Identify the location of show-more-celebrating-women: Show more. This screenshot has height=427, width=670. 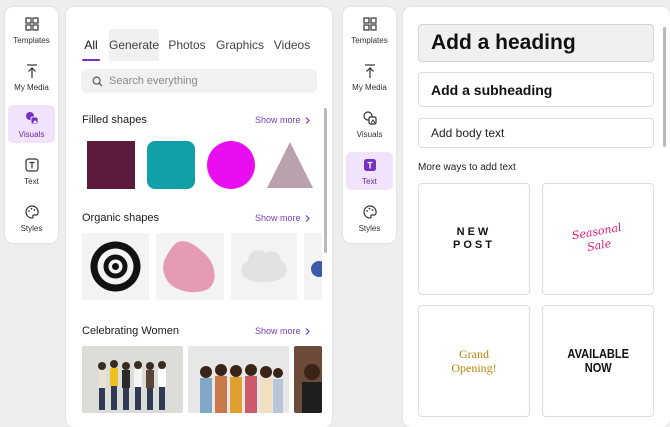
(282, 331).